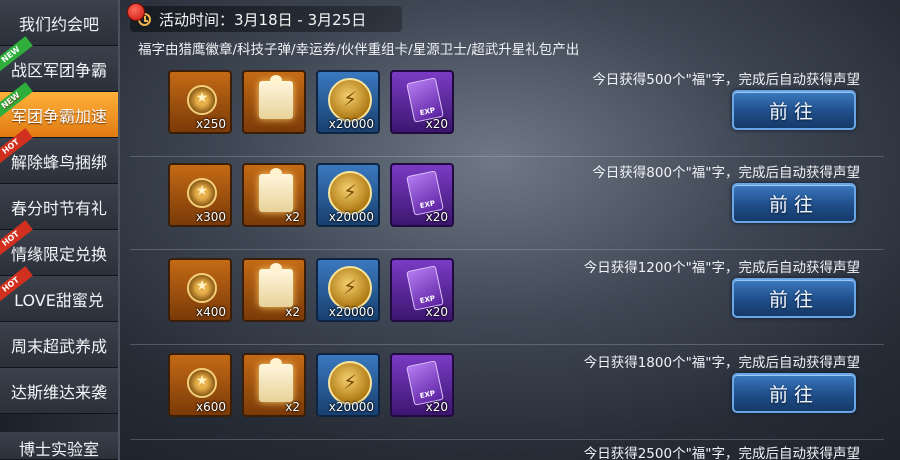  I want to click on event-time-label: 活动时间：3月18日 - 3月25日, so click(263, 19).